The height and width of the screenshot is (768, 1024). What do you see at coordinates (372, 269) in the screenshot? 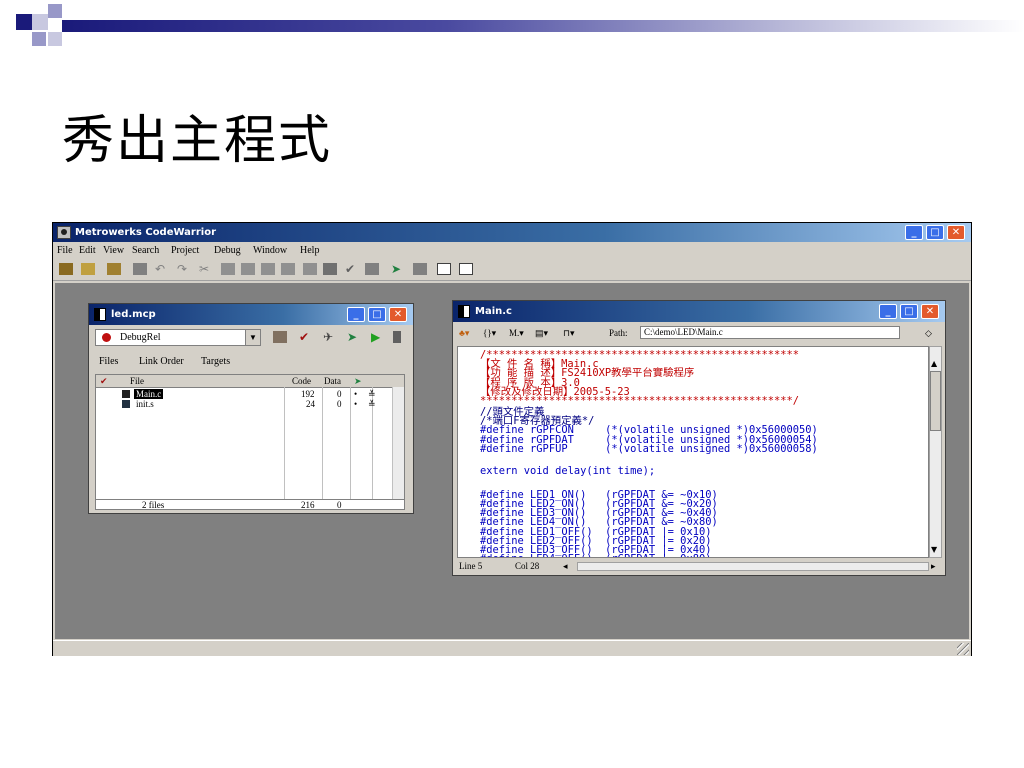
I see `make-icon` at bounding box center [372, 269].